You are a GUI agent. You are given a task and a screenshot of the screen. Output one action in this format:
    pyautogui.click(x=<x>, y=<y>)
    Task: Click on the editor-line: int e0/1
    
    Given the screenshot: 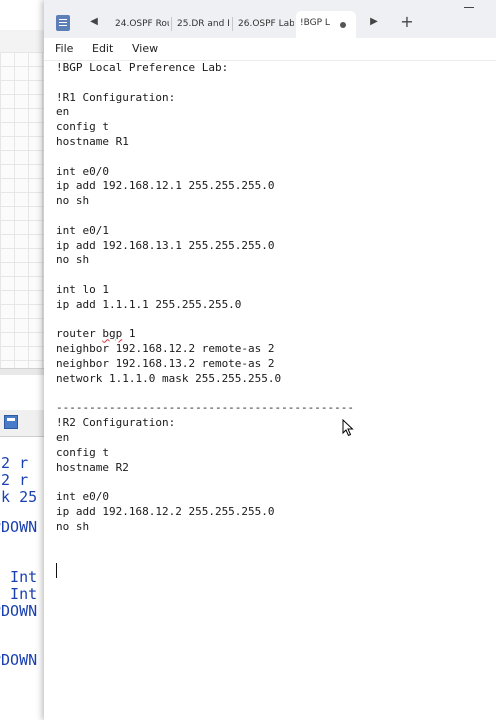 What is the action you would take?
    pyautogui.click(x=82, y=230)
    